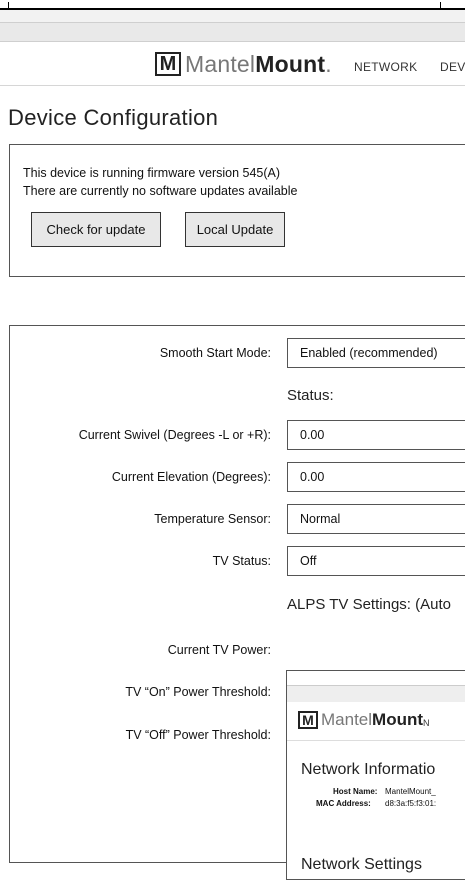  I want to click on inner-nav-link: N, so click(426, 723).